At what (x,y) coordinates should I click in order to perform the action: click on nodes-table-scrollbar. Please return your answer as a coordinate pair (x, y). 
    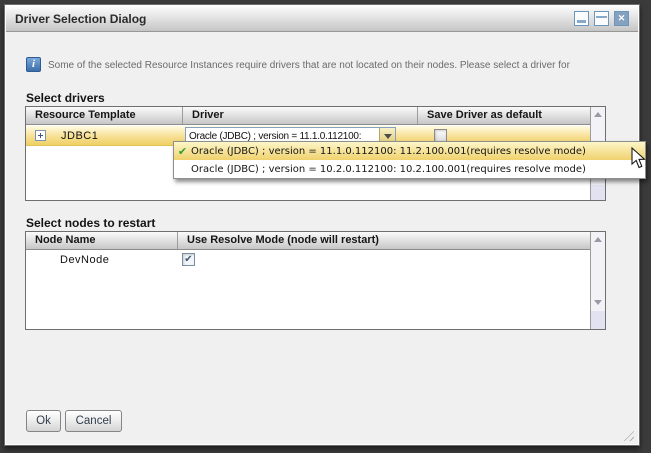
    Looking at the image, I should click on (597, 280).